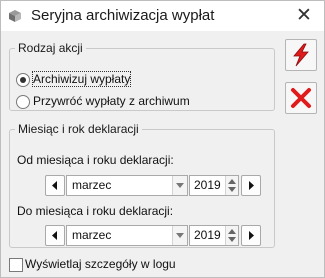 This screenshot has height=278, width=325. I want to click on from-month-dropdown, so click(179, 185).